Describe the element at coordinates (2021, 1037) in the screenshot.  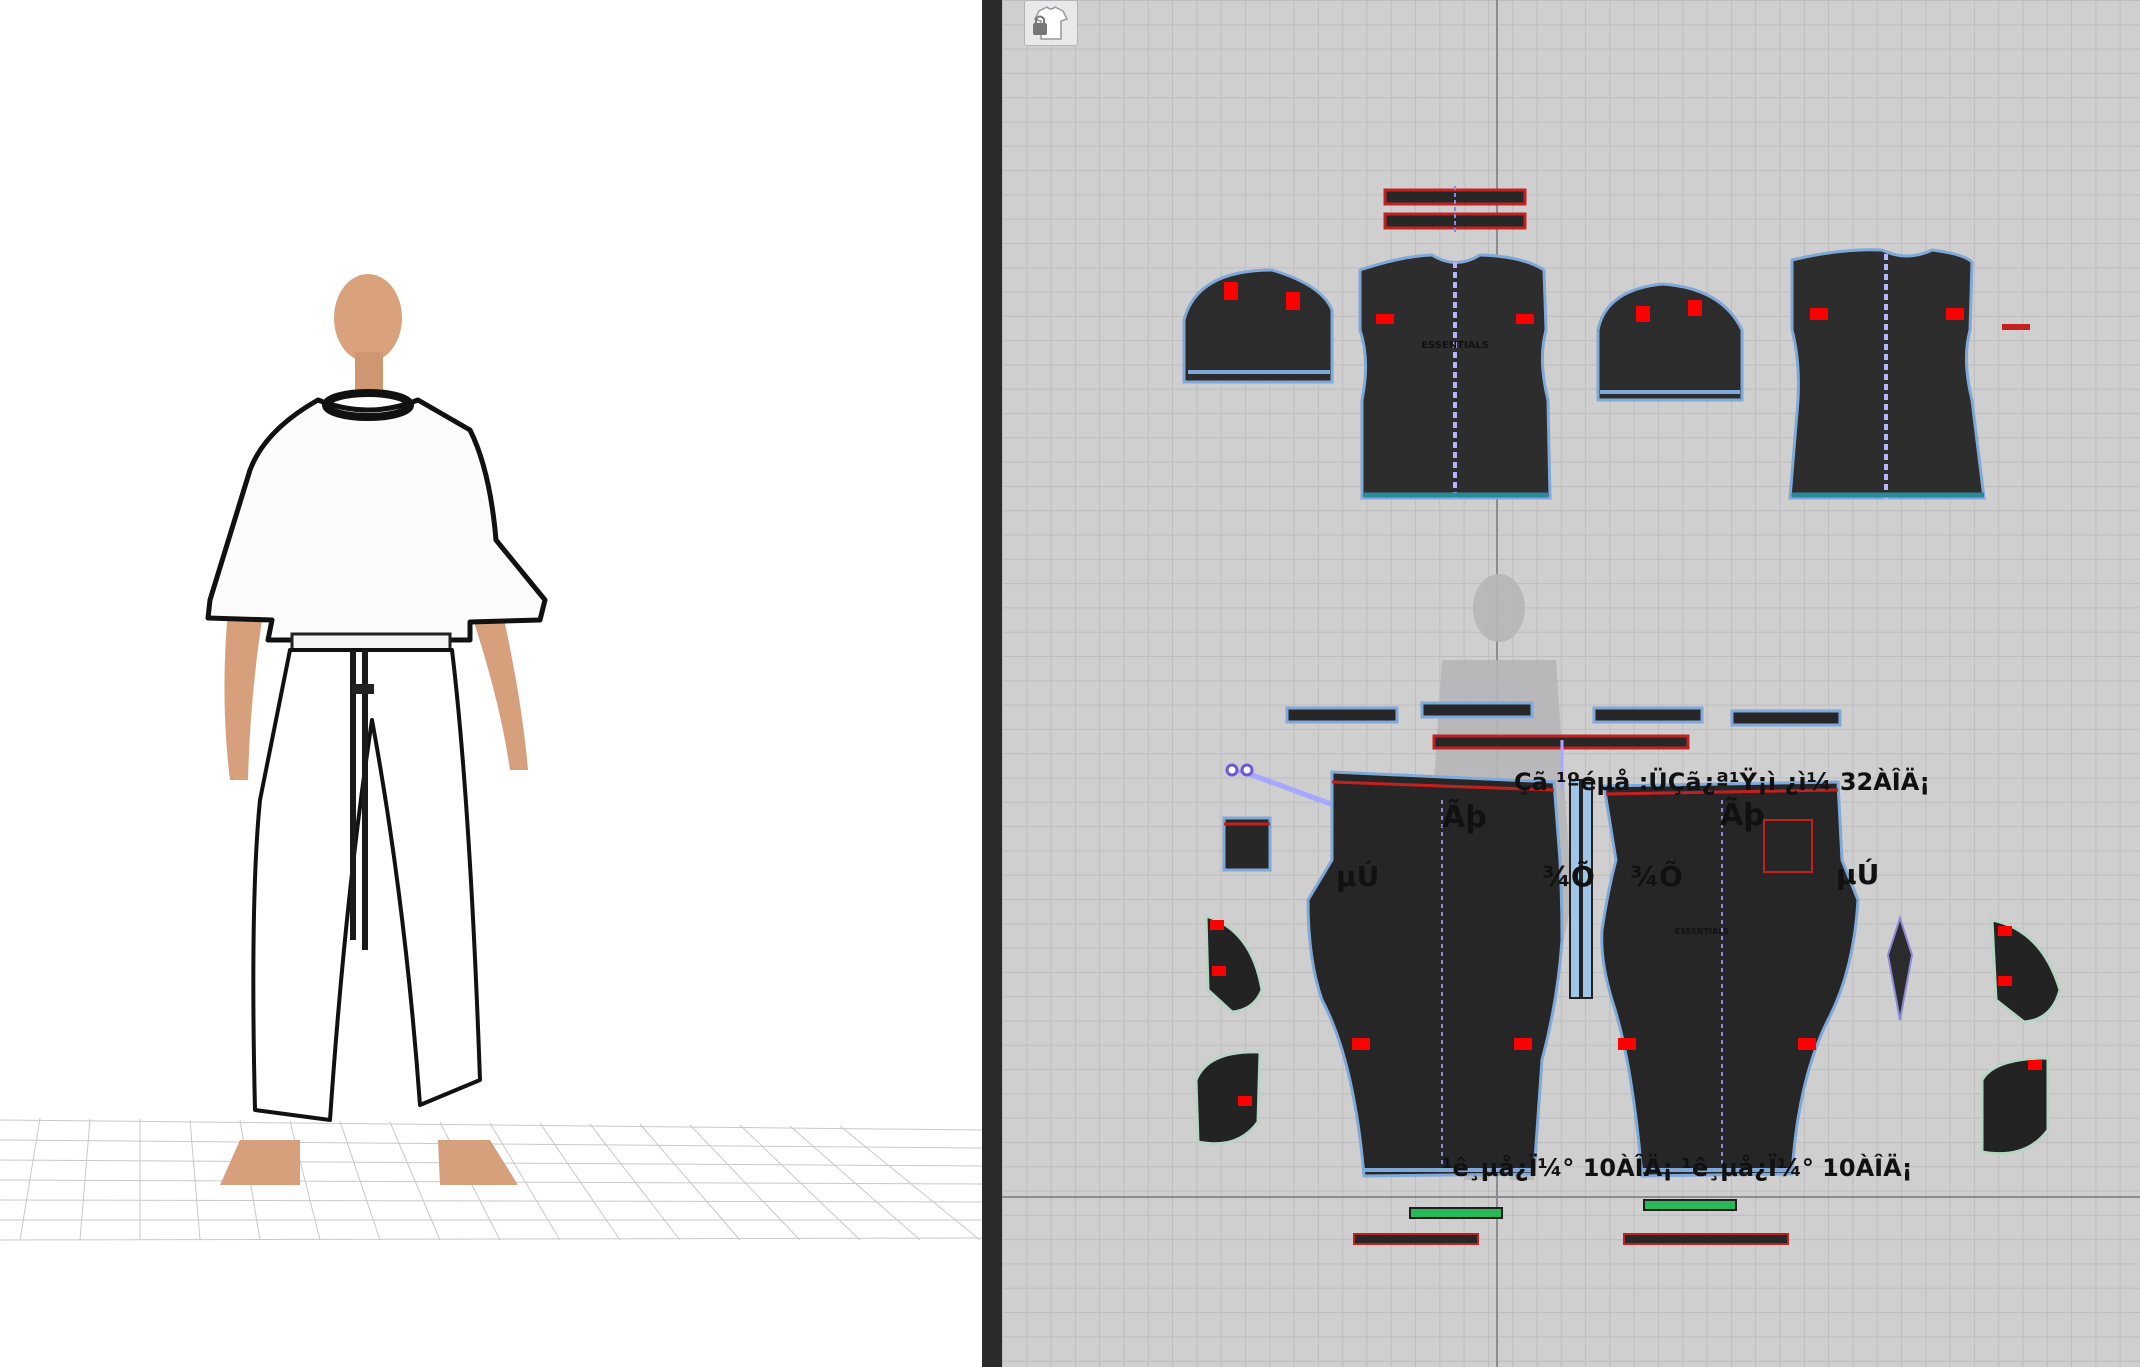
I see `pocket-bag-right` at that location.